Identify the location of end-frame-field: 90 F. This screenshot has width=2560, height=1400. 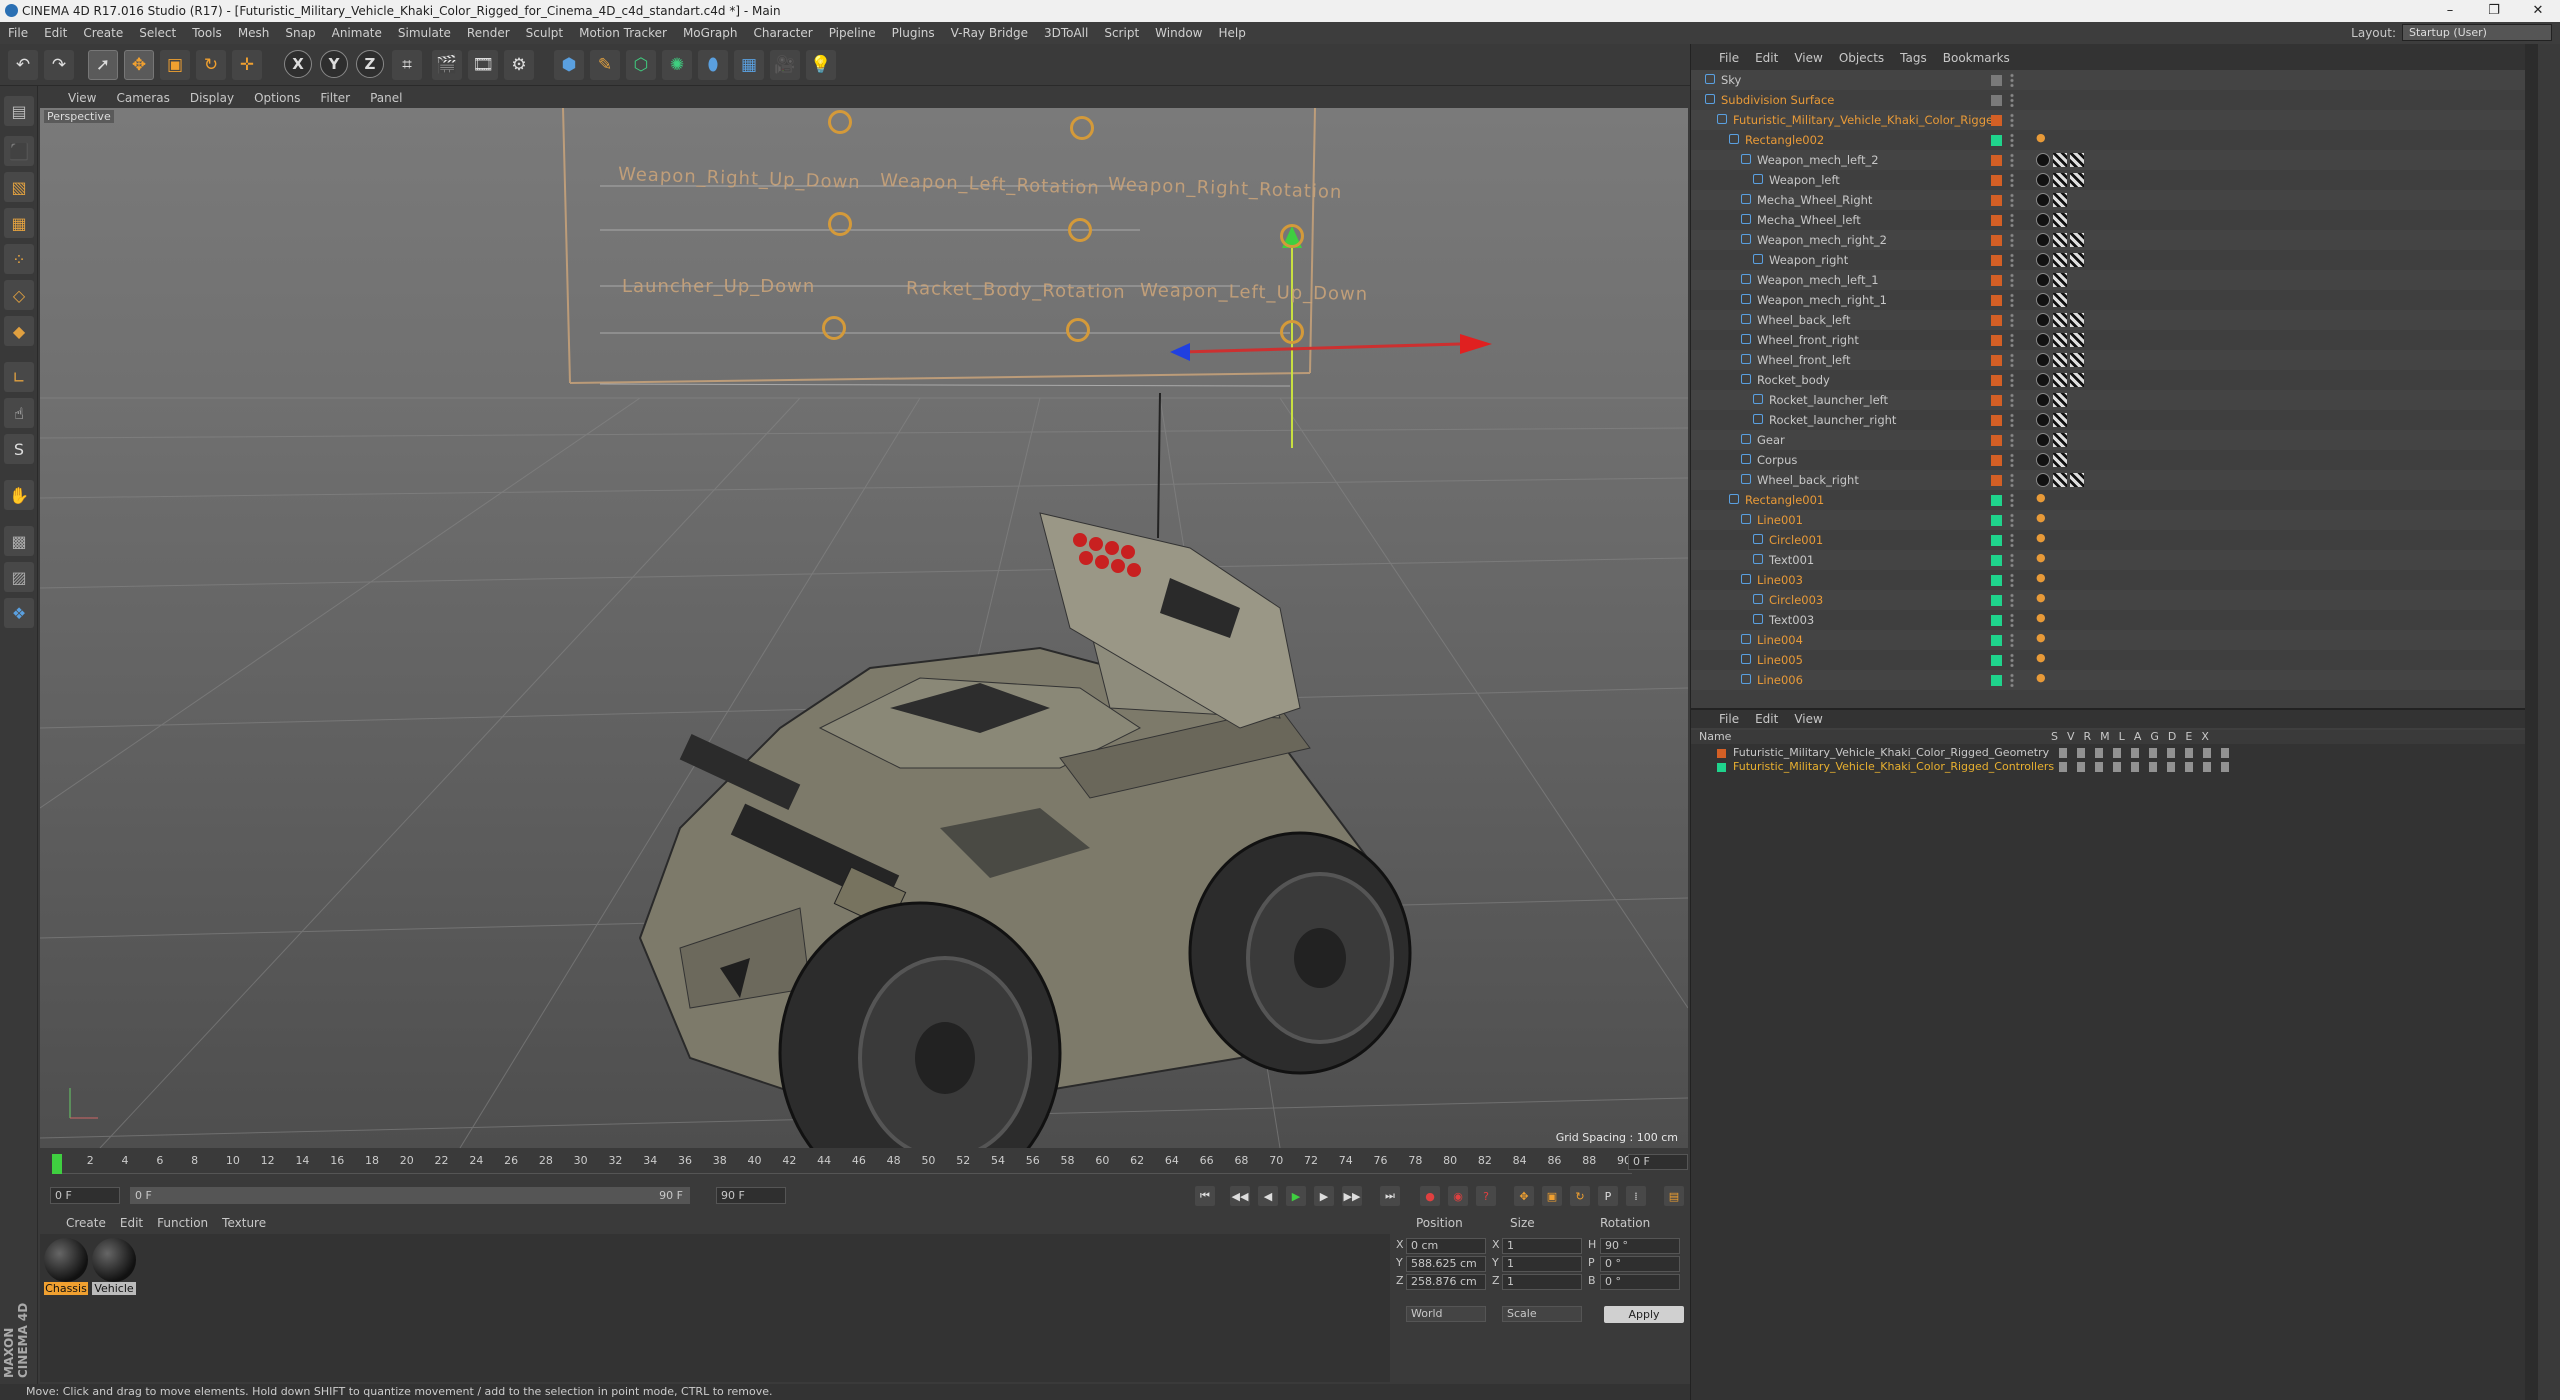
(751, 1195).